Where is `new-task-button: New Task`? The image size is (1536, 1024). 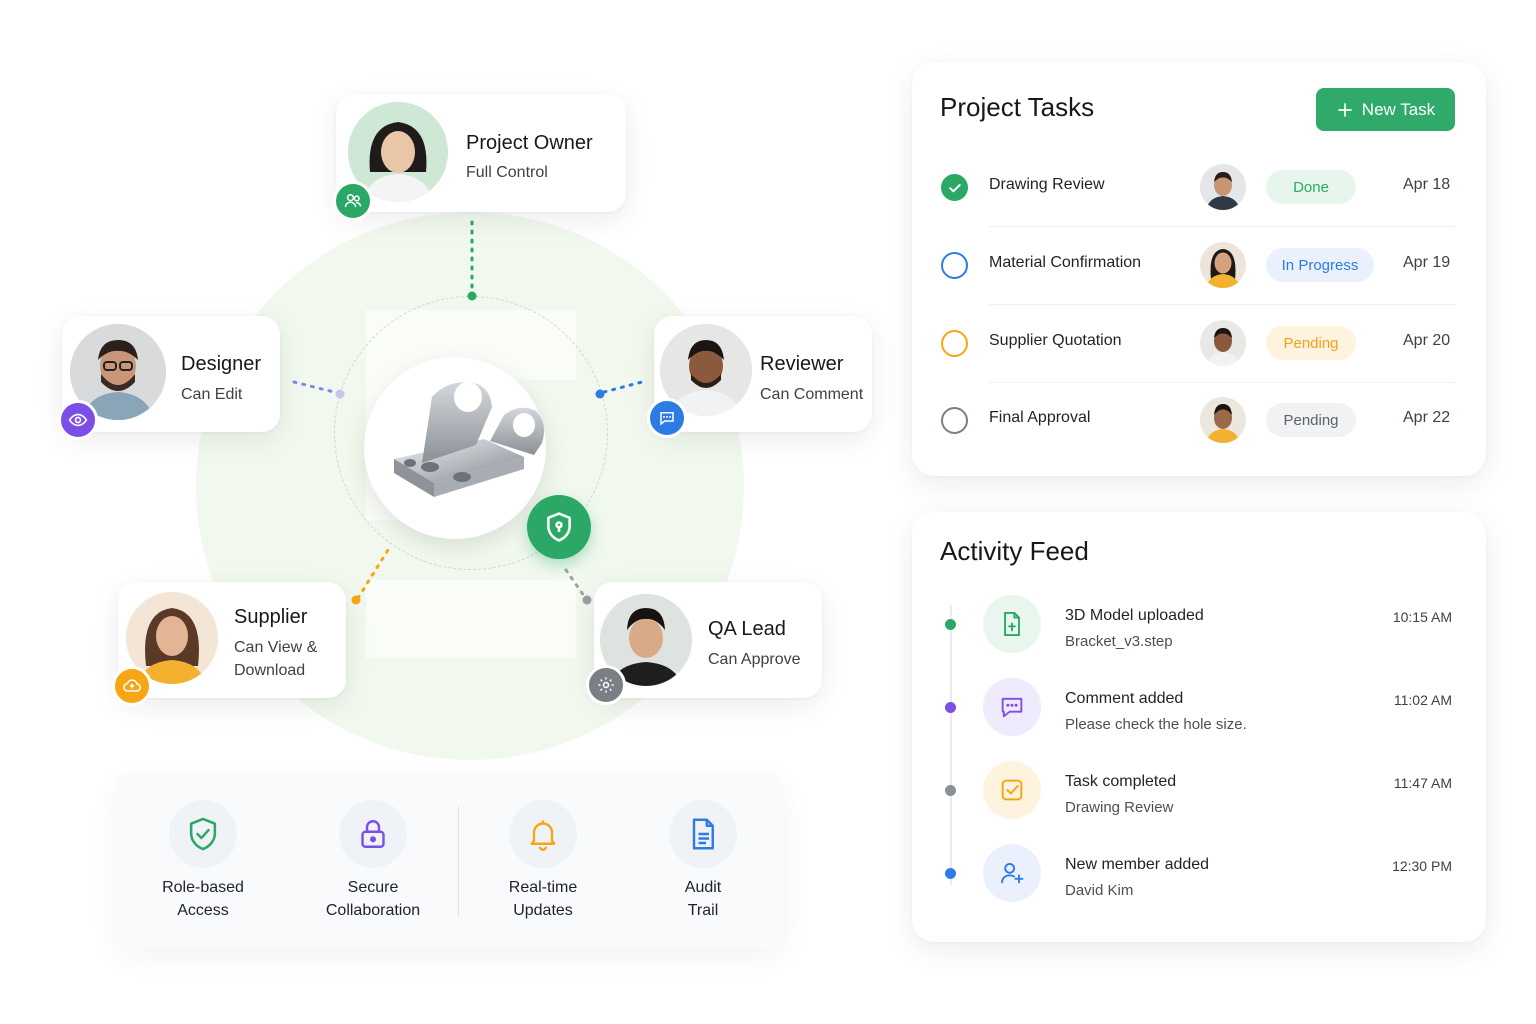
new-task-button: New Task is located at coordinates (1385, 109).